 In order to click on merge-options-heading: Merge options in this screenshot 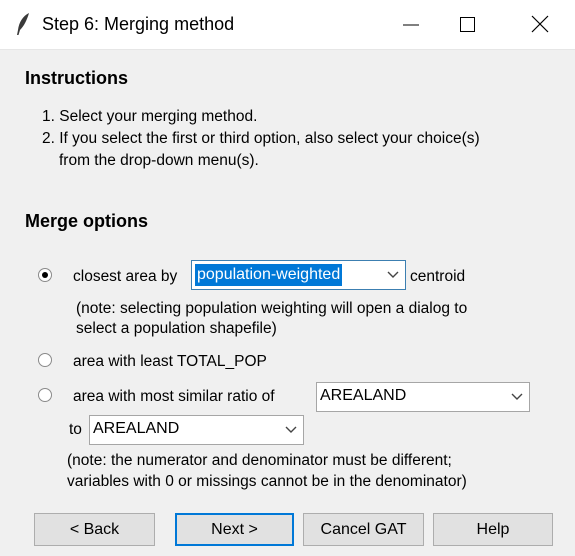, I will do `click(87, 221)`.